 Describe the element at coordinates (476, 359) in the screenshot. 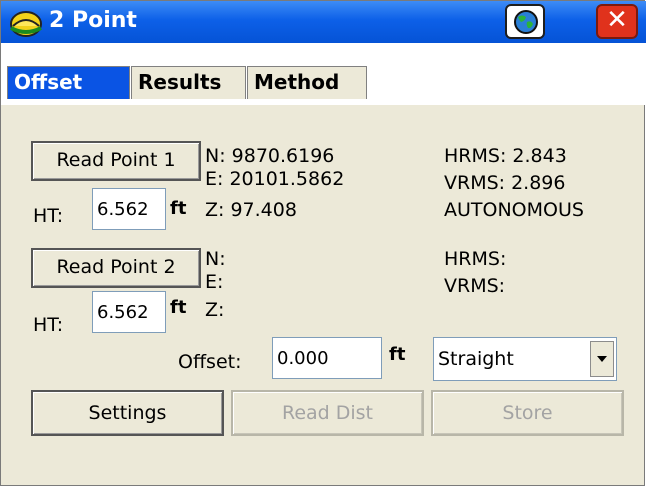

I see `offset-direction-value: Straight` at that location.